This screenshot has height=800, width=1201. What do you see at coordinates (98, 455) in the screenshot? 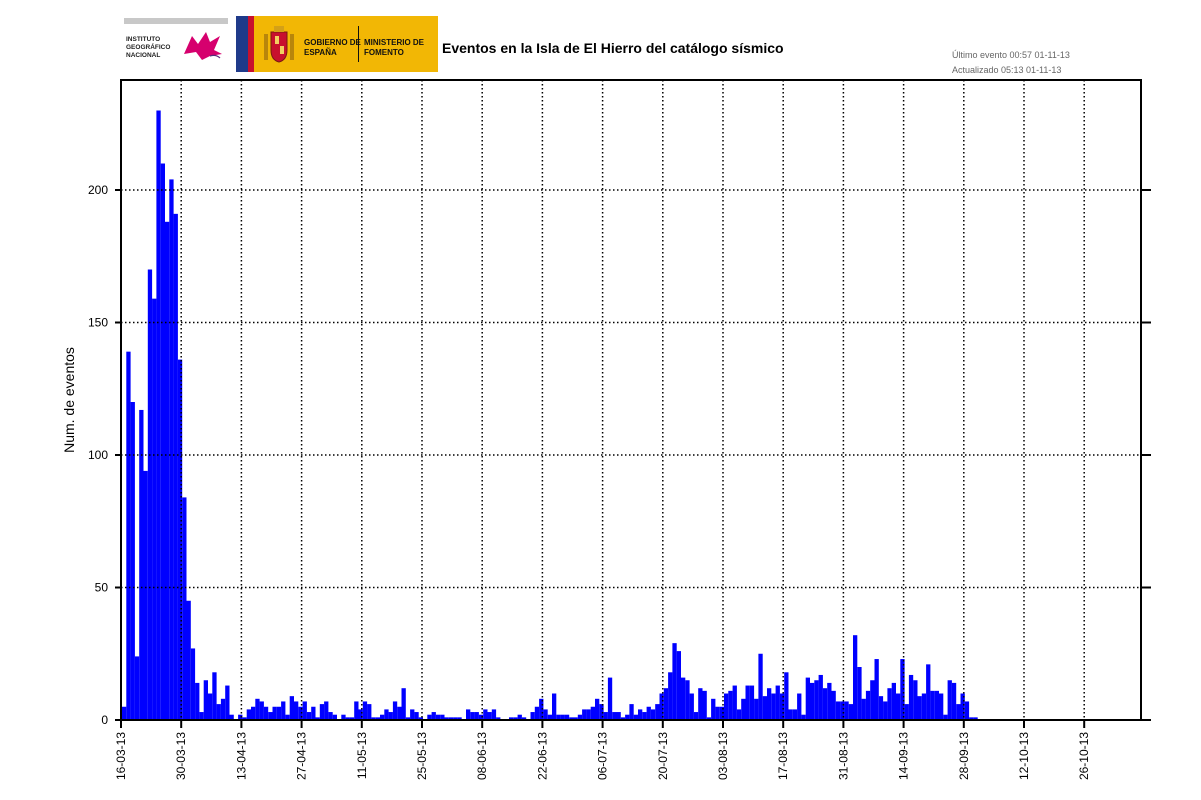
I see `y-tick-label: 100` at bounding box center [98, 455].